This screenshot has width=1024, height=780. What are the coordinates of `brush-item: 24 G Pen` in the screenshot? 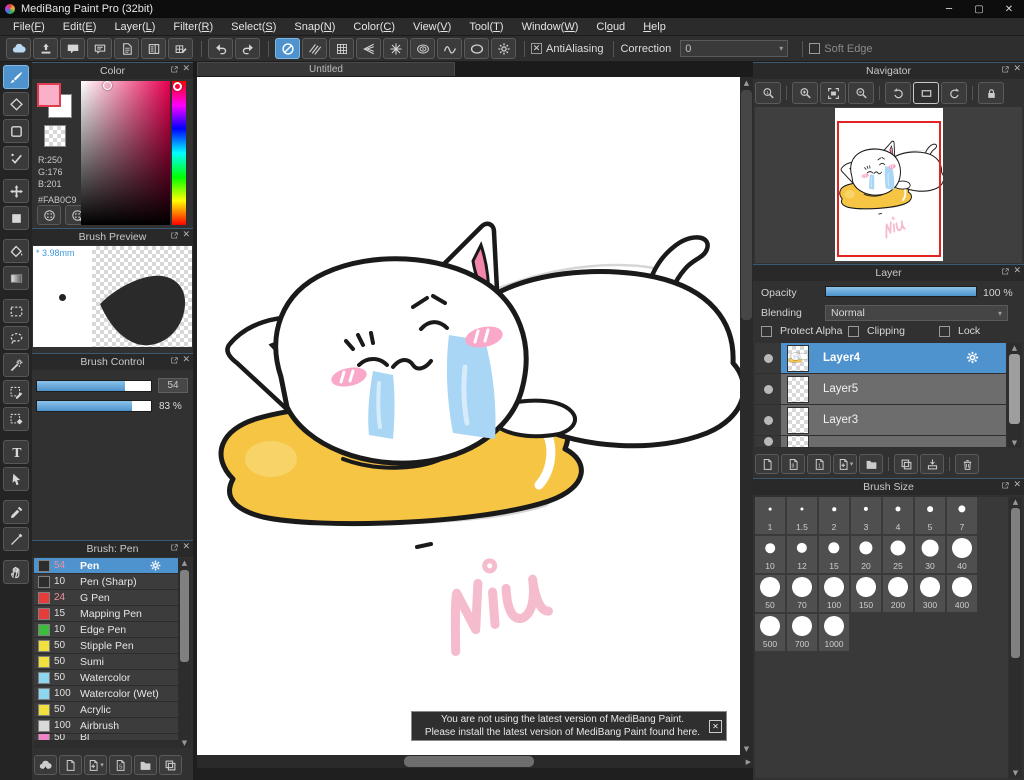 It's located at (106, 598).